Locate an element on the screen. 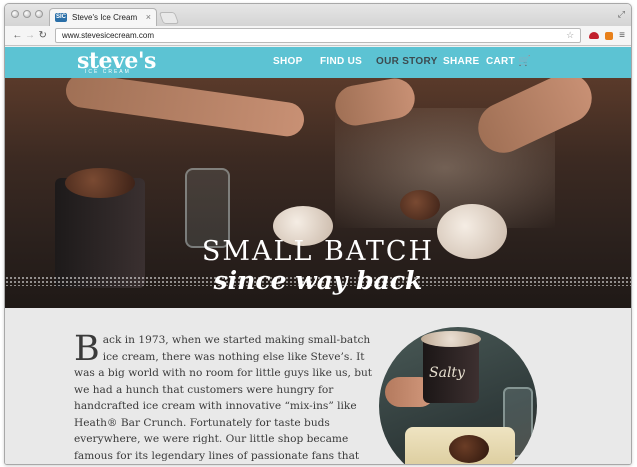 This screenshot has height=467, width=637. nav-shop: SHOP is located at coordinates (288, 61).